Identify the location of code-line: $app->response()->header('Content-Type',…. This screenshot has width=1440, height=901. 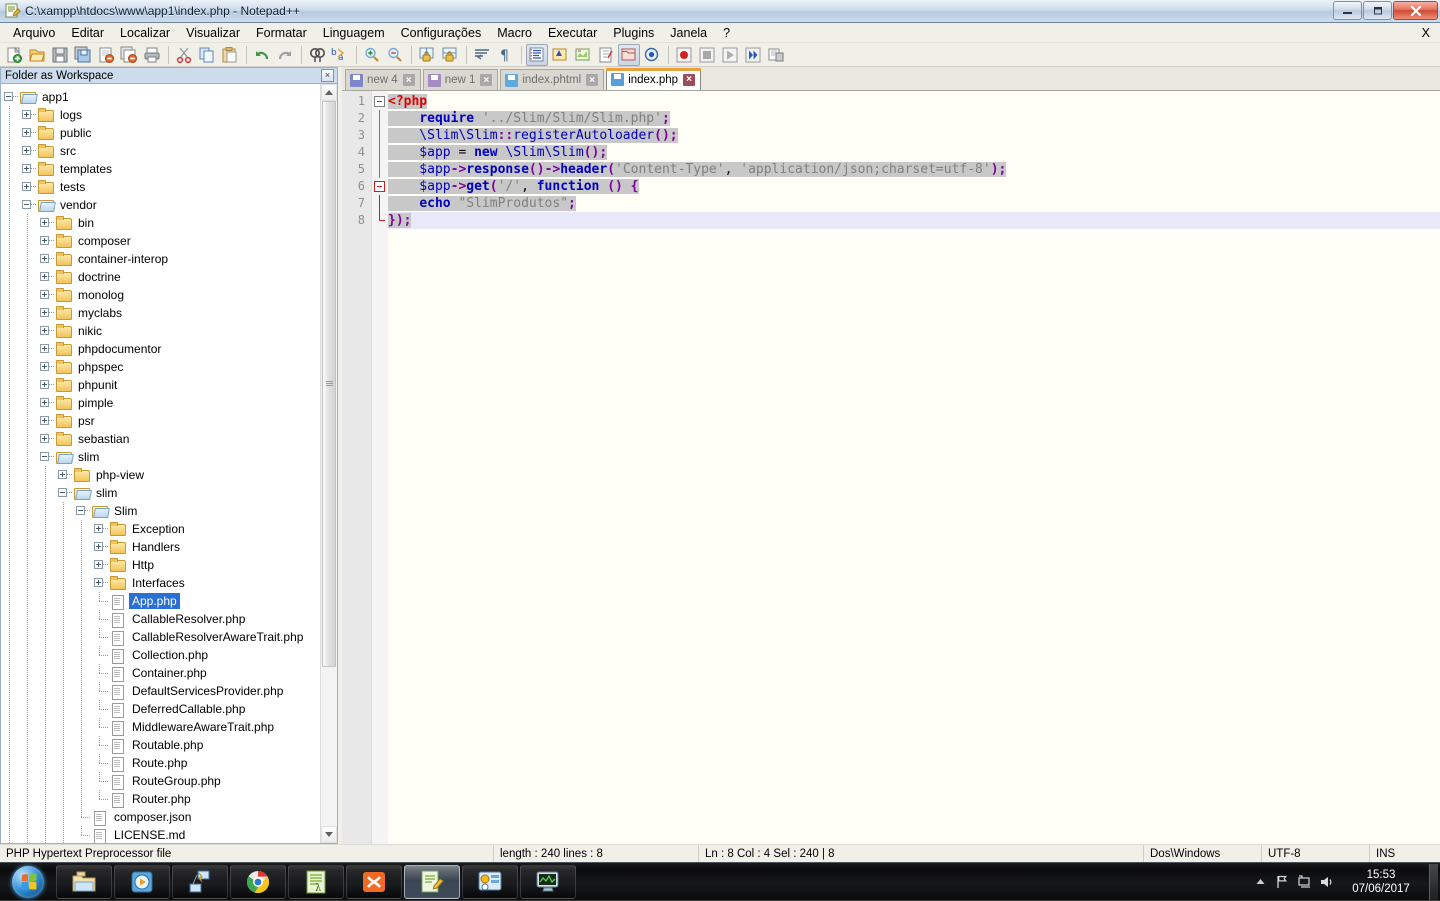
(914, 169).